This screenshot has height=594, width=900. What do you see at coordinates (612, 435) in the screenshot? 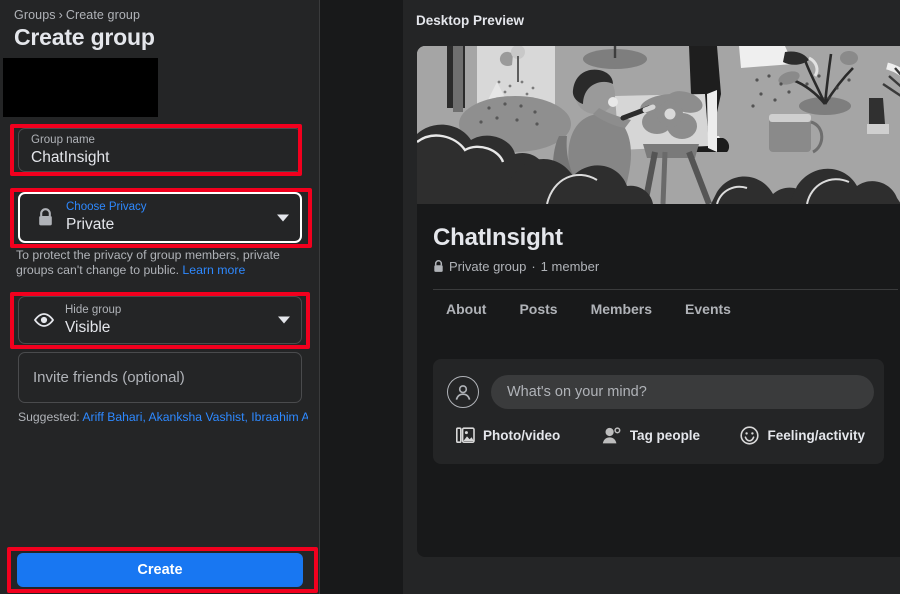
I see `tag-people-icon` at bounding box center [612, 435].